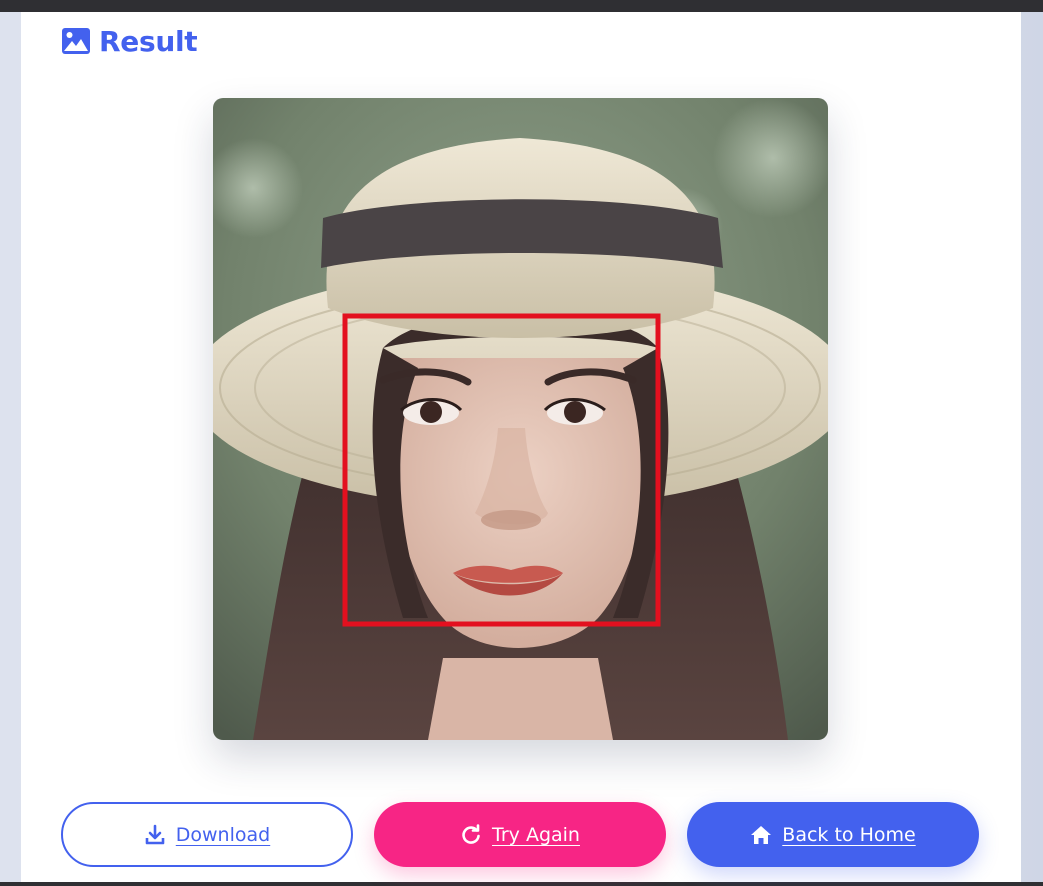  I want to click on result-header: Result, so click(129, 41).